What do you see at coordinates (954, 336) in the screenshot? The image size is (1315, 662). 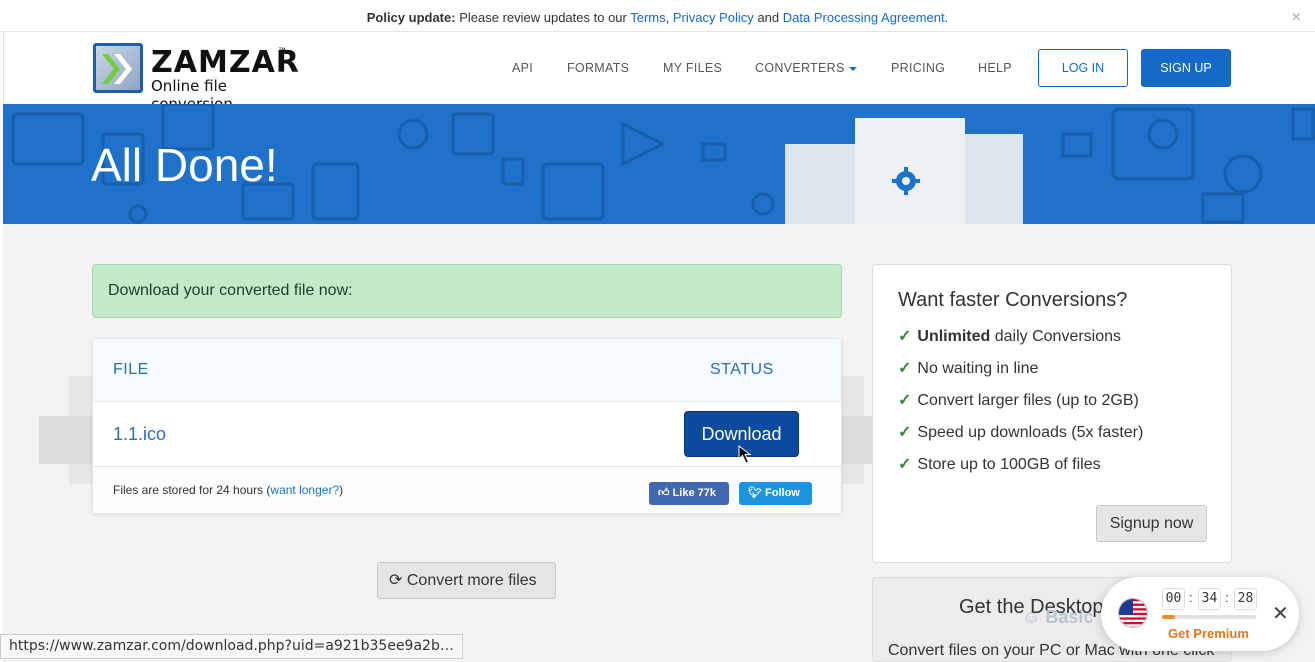 I see `benefit-bold: Unlimited` at bounding box center [954, 336].